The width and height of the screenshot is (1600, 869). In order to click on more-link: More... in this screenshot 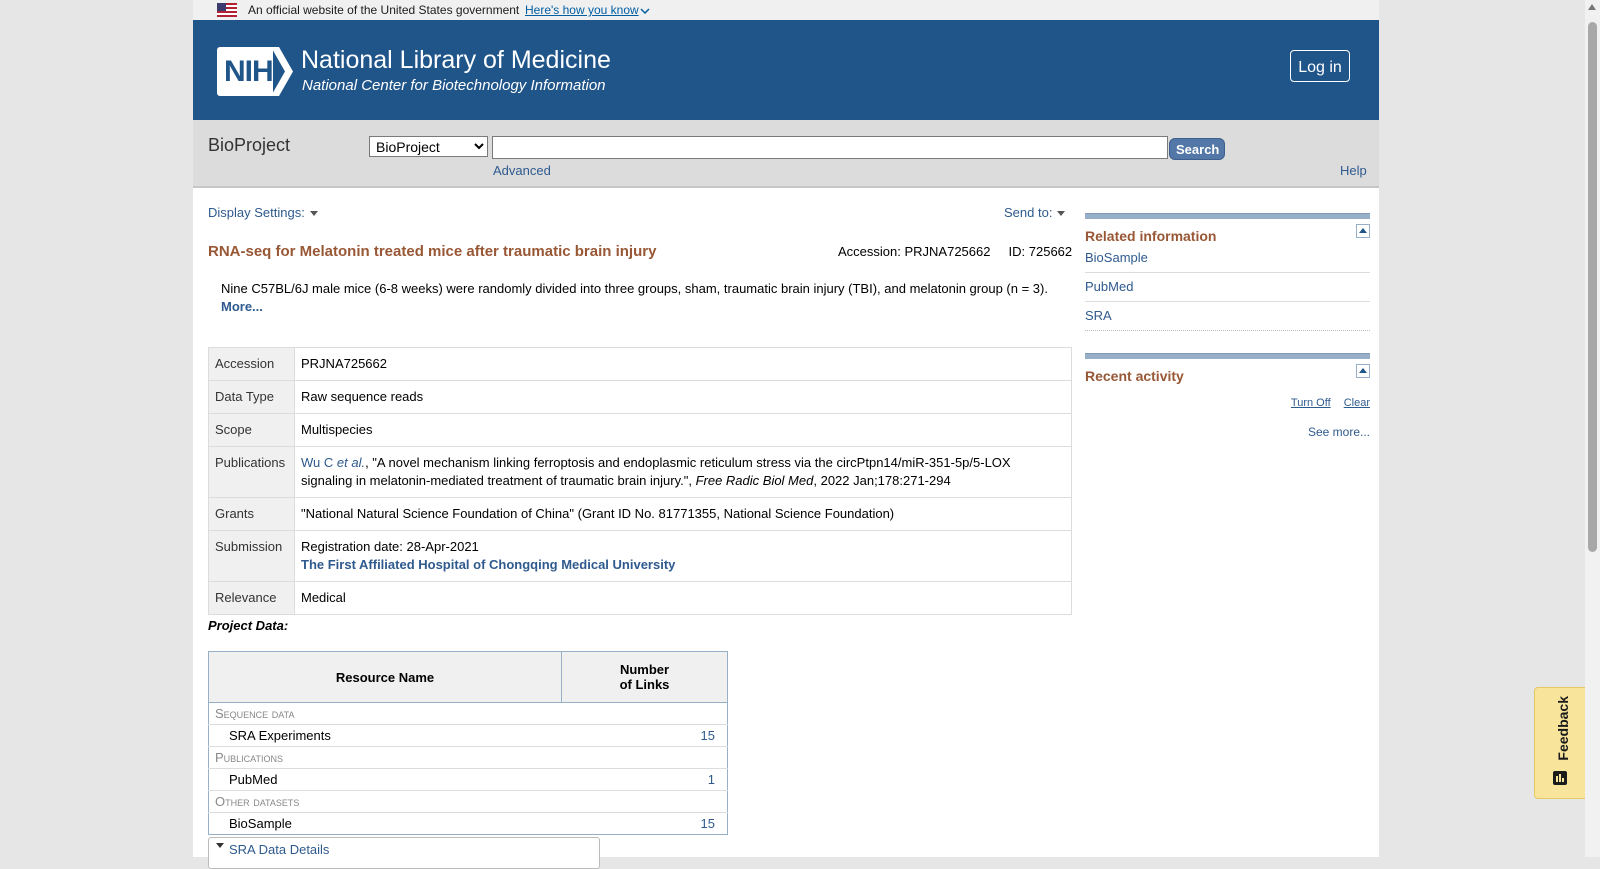, I will do `click(641, 307)`.